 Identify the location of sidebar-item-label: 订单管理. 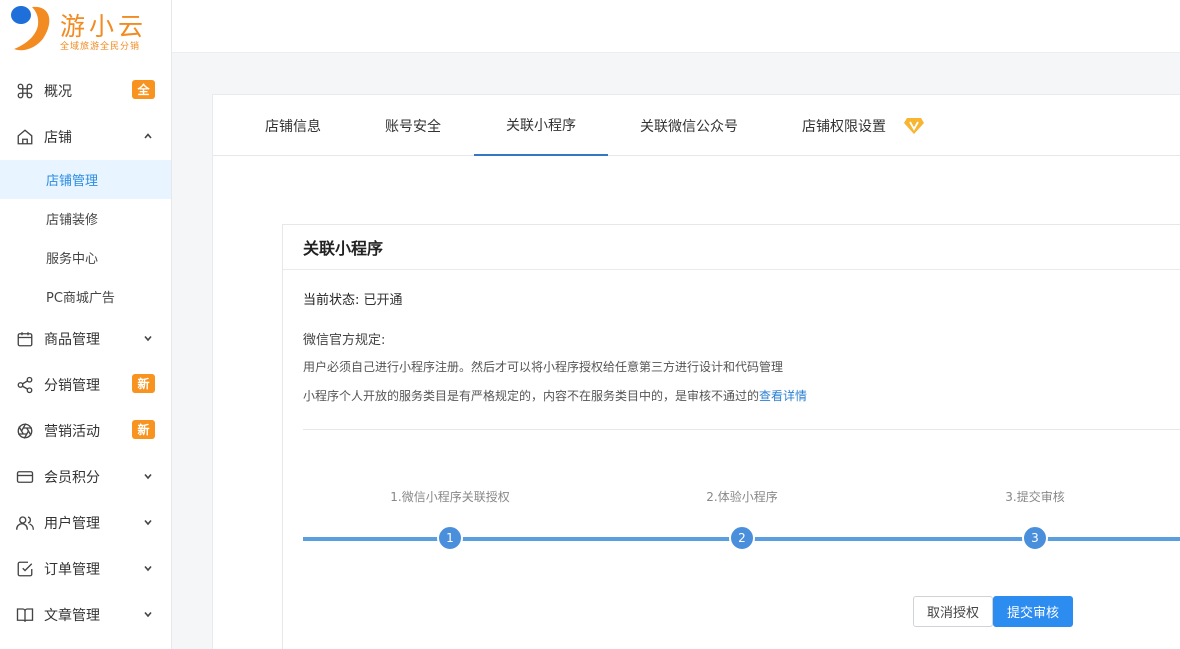
(72, 570).